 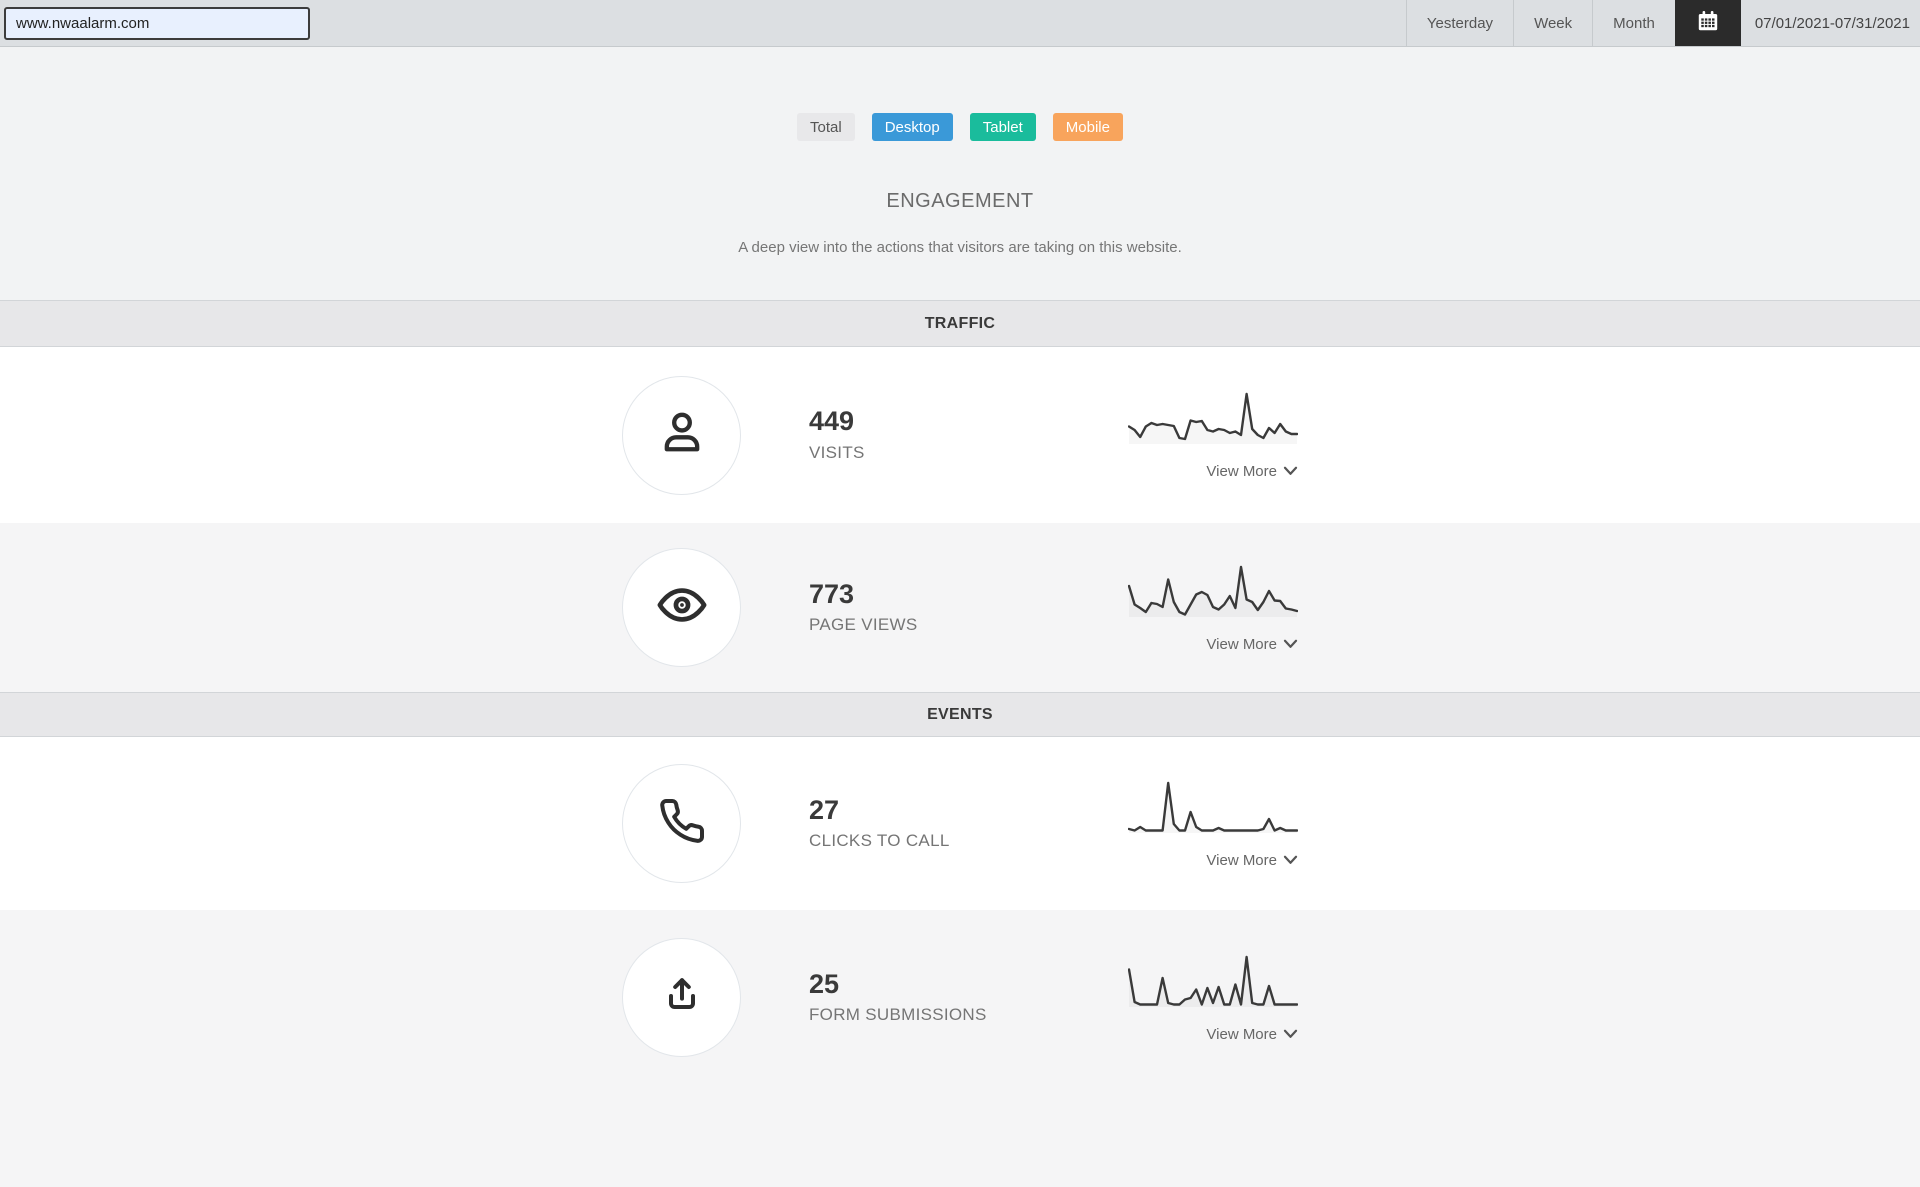 I want to click on section-header-traffic: TRAFFIC, so click(x=960, y=323).